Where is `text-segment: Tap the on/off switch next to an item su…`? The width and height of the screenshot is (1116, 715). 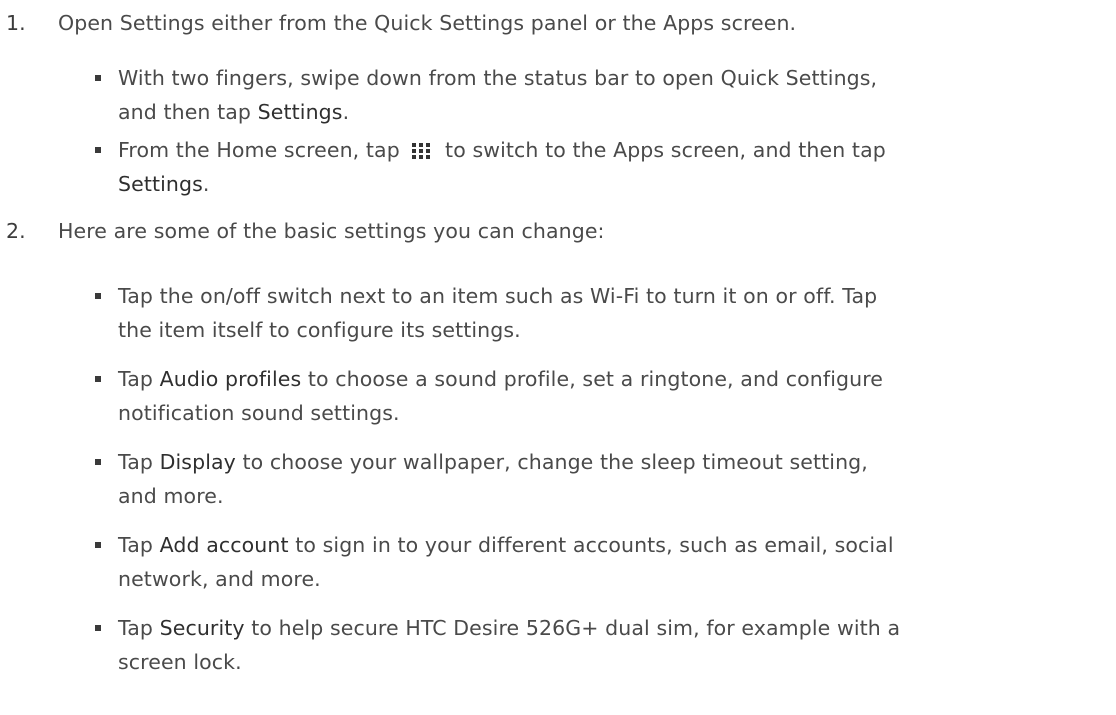
text-segment: Tap the on/off switch next to an item su… is located at coordinates (498, 296).